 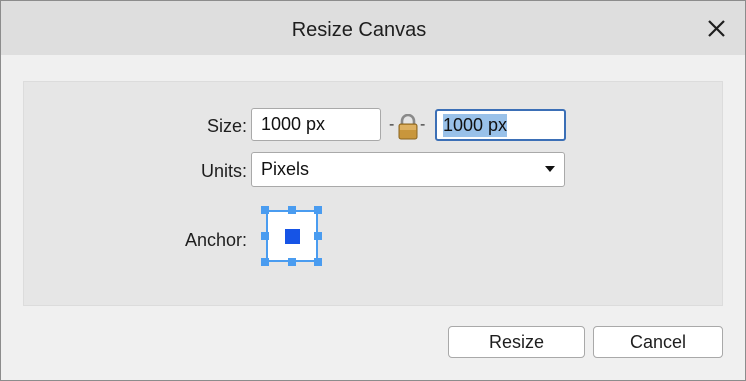 What do you see at coordinates (285, 169) in the screenshot?
I see `units-select-value: Pixels` at bounding box center [285, 169].